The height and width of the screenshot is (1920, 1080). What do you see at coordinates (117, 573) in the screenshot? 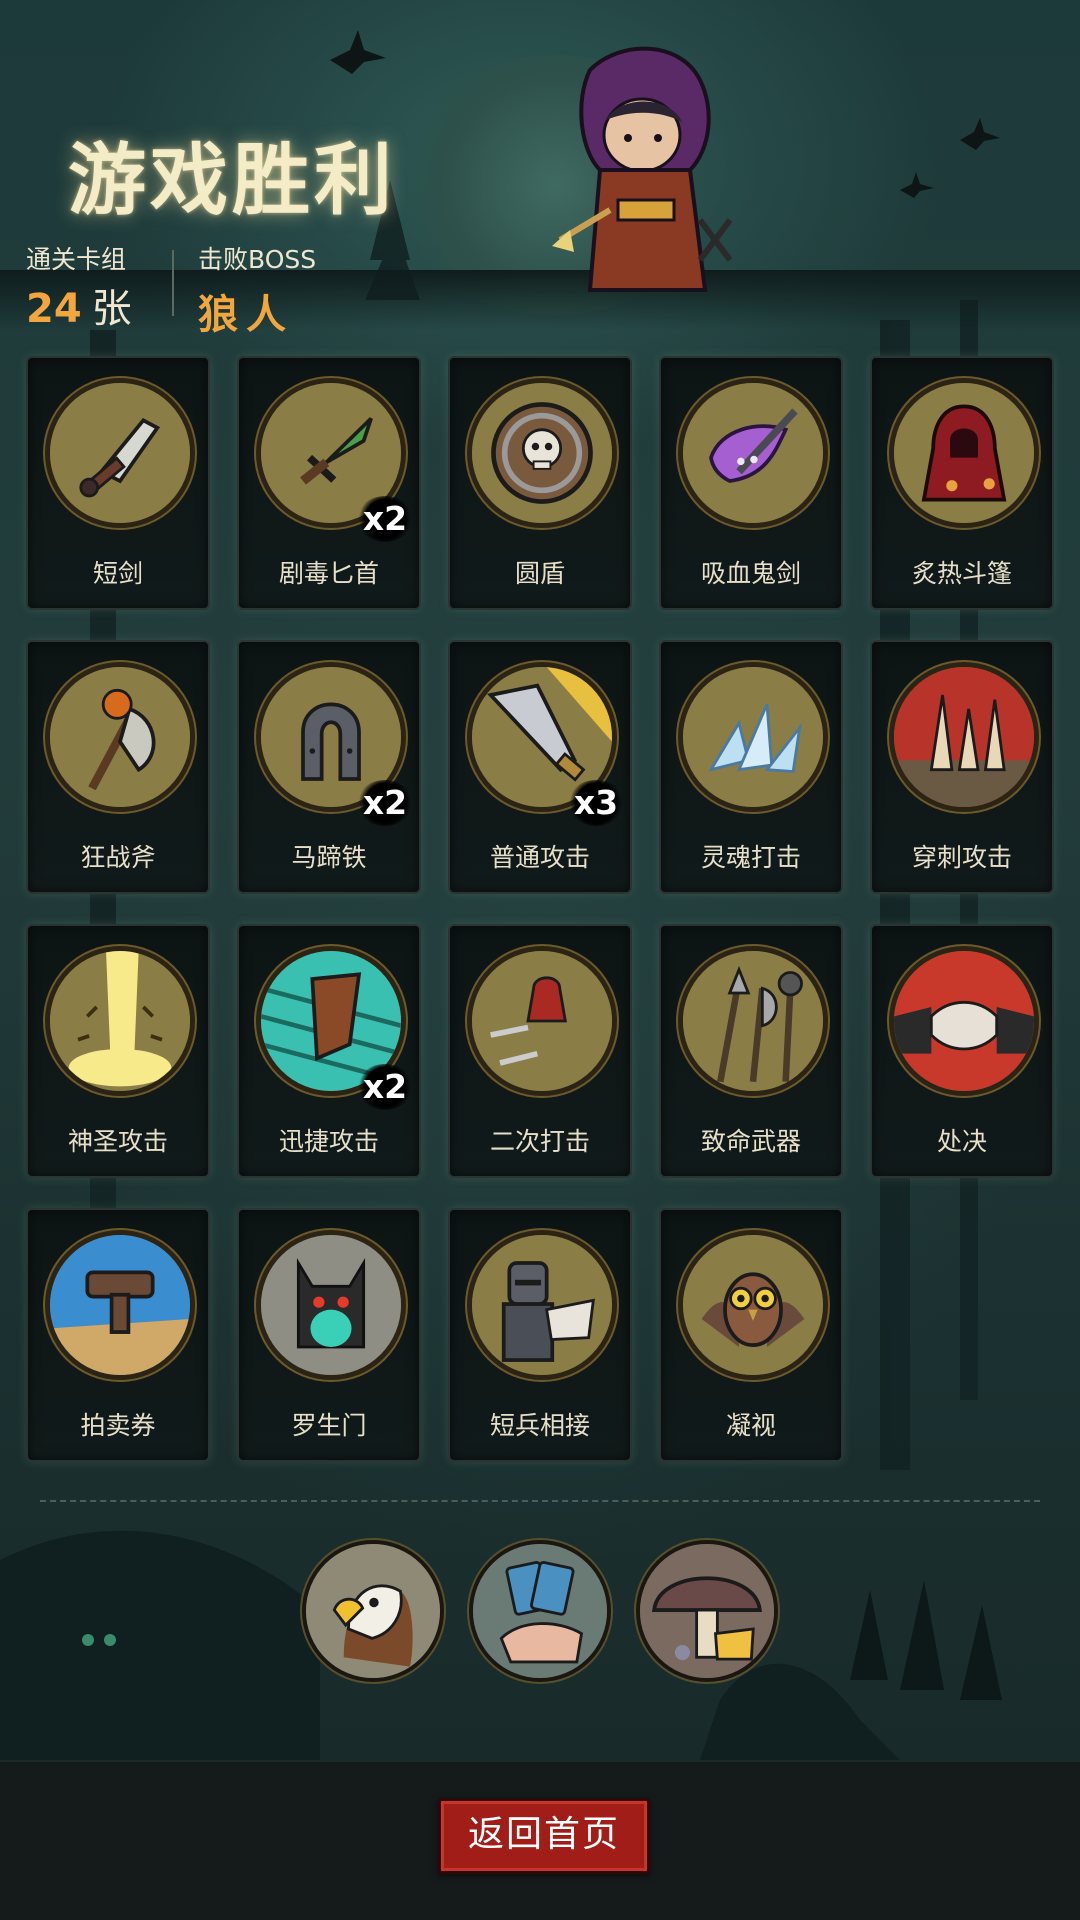
I see `card-name: 短剑` at bounding box center [117, 573].